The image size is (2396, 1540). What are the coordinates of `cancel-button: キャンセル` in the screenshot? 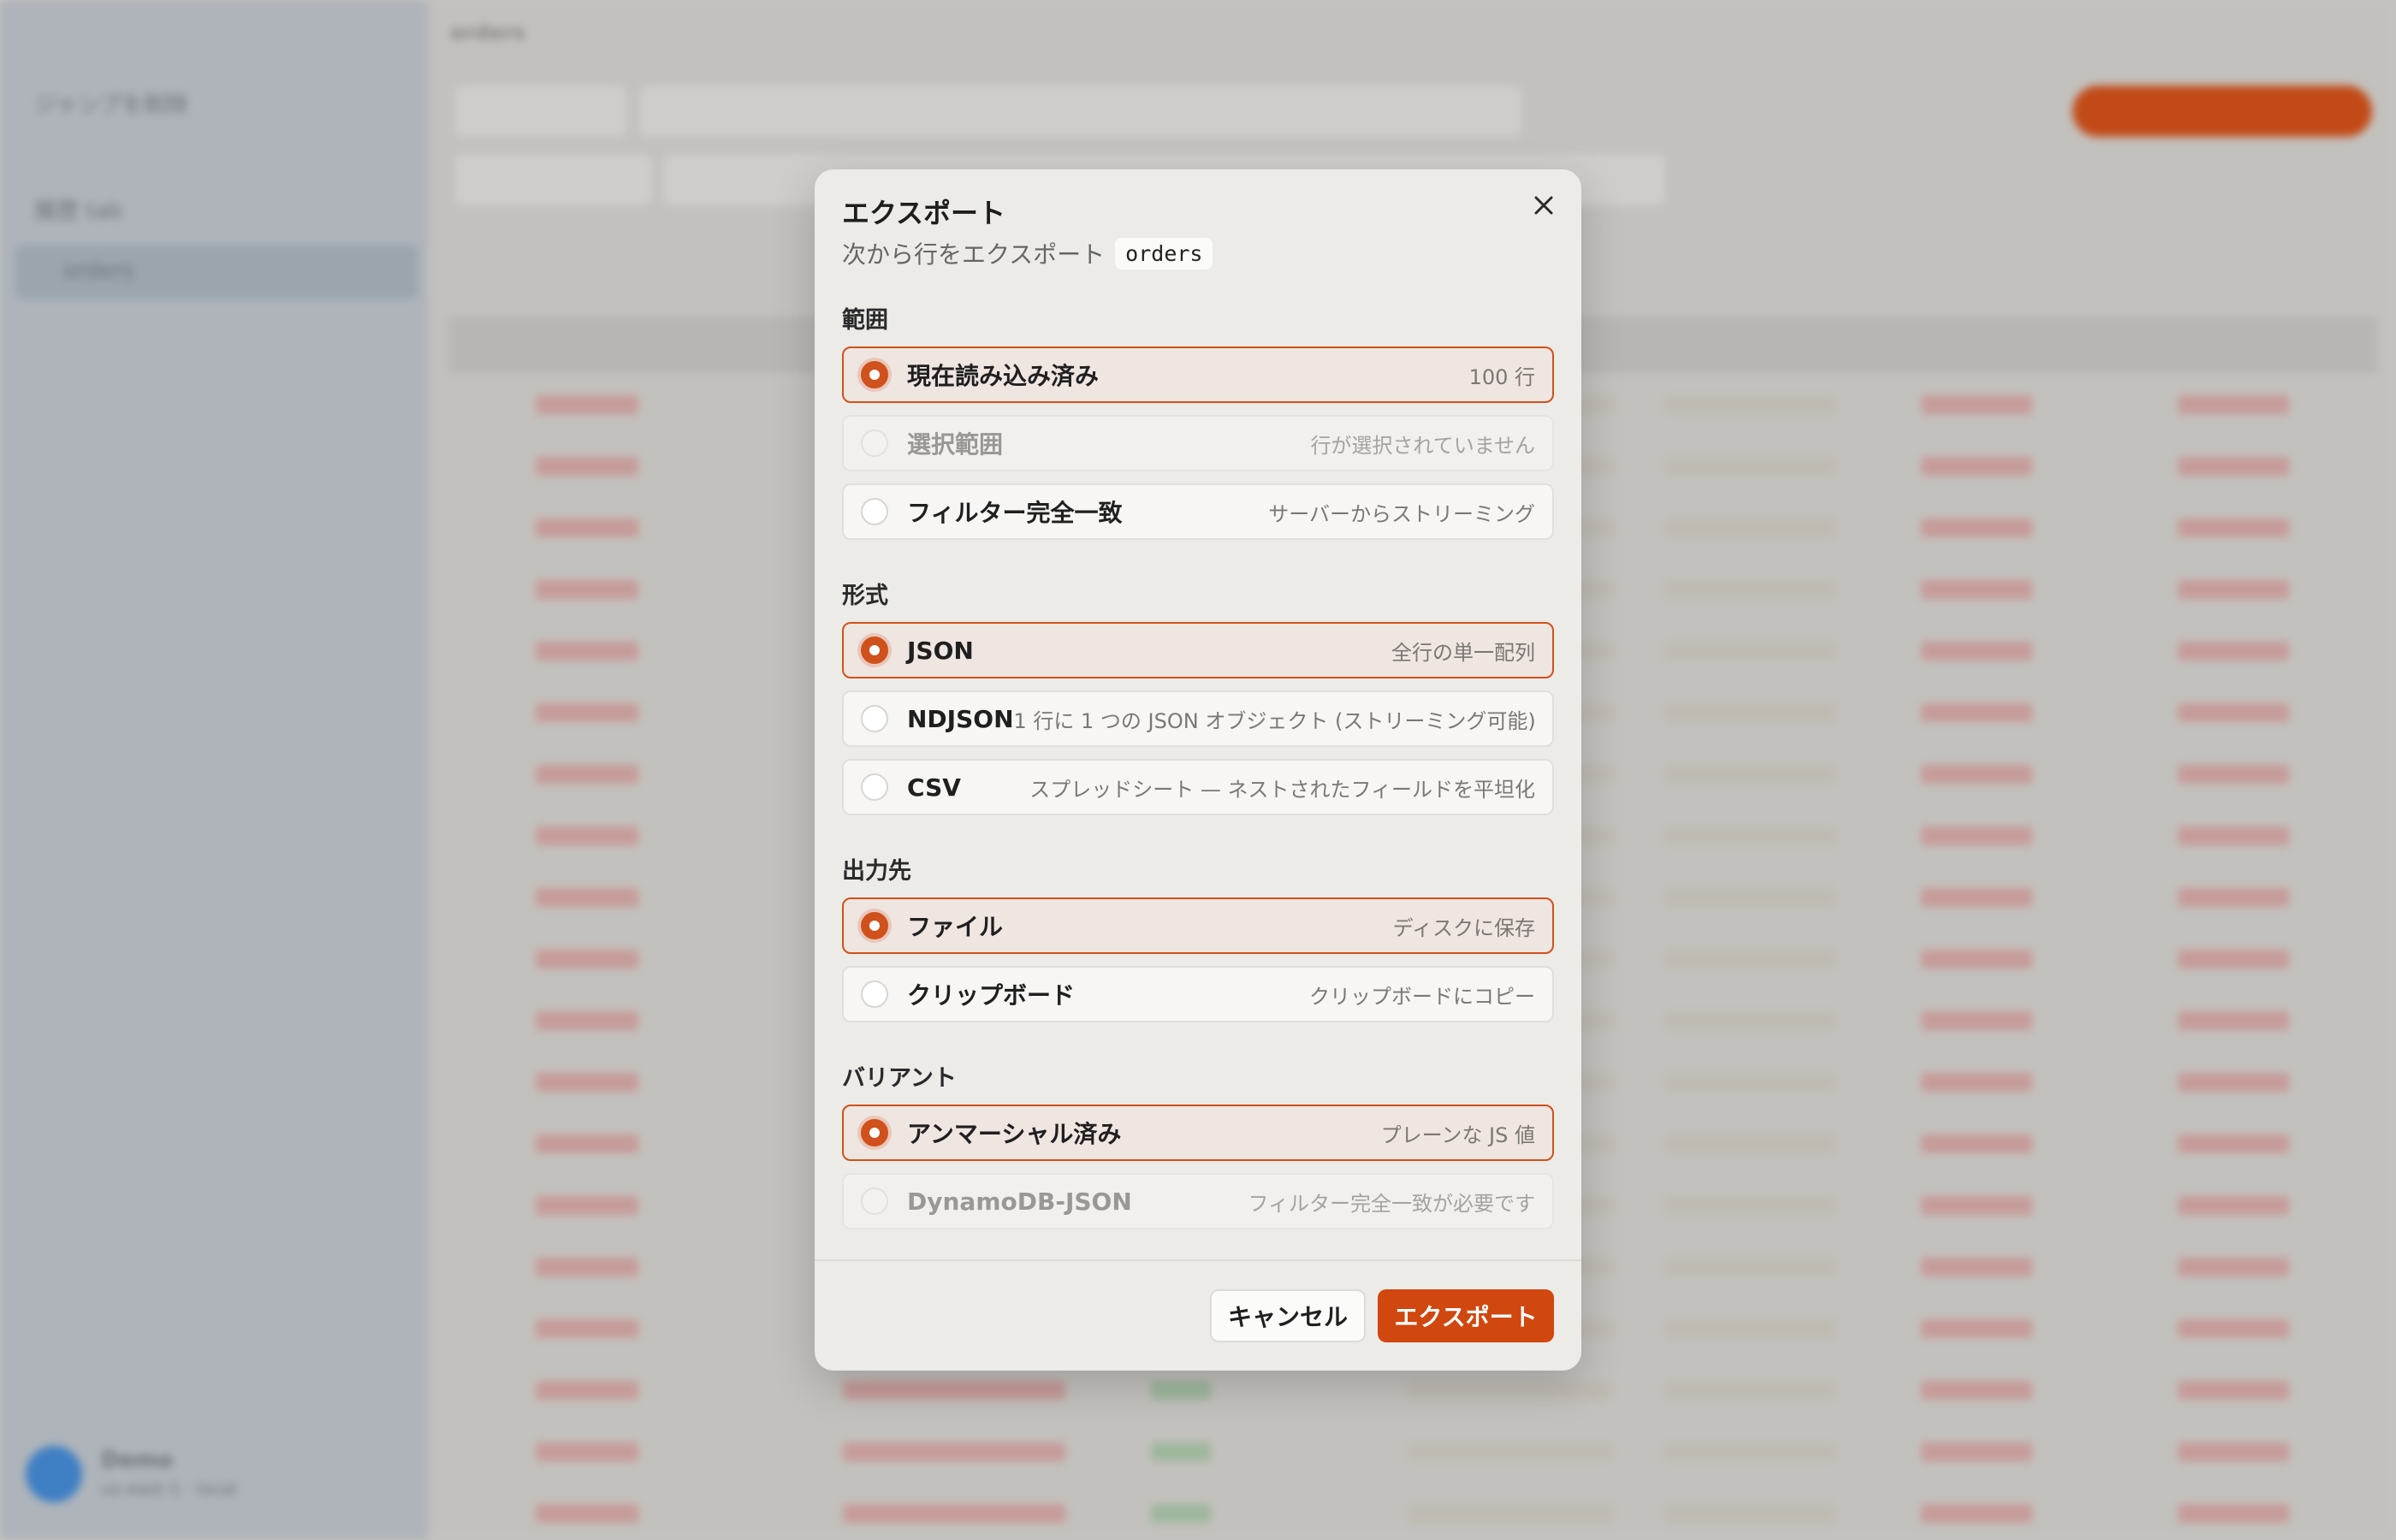 It's located at (1288, 1315).